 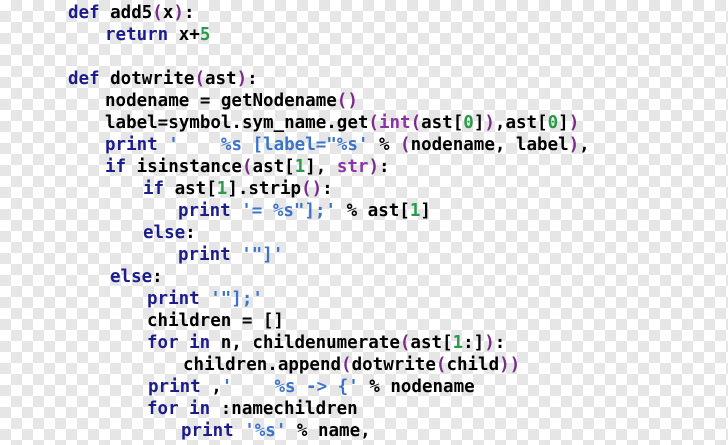 What do you see at coordinates (205, 35) in the screenshot?
I see `code-token: 5` at bounding box center [205, 35].